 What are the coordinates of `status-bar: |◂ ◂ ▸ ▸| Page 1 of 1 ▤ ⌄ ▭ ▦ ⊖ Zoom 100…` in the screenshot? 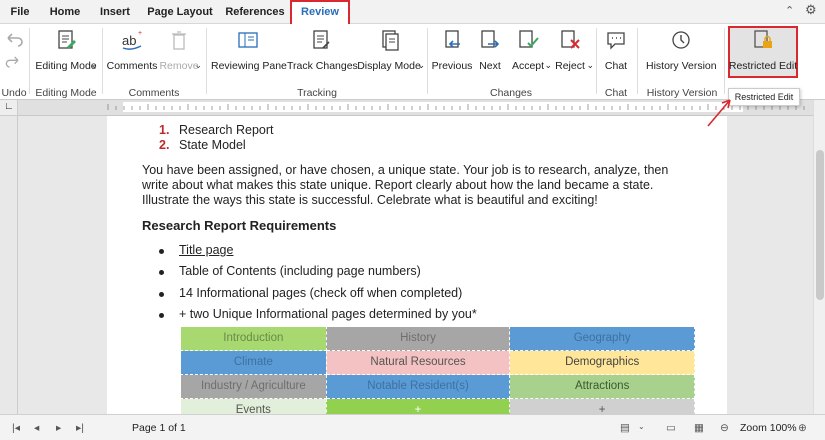 It's located at (412, 427).